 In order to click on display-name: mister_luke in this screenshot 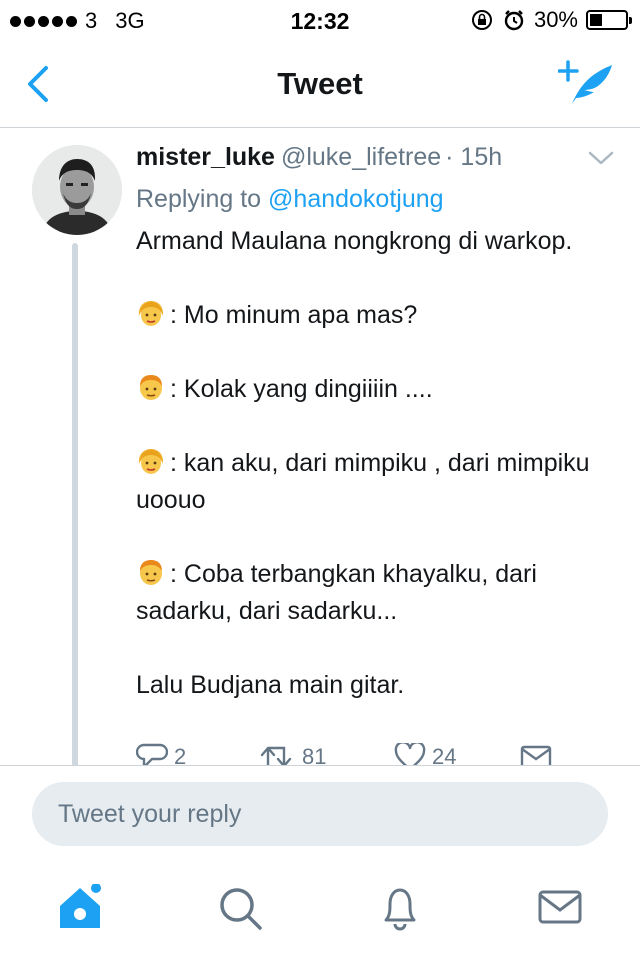, I will do `click(205, 157)`.